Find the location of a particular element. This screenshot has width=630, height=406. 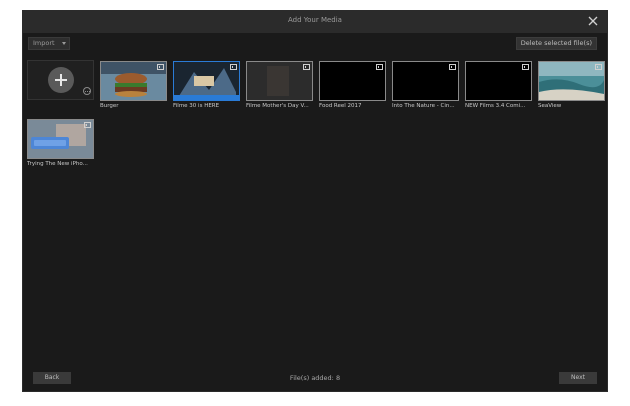

media-item: Food Reel 2017 is located at coordinates (352, 87).